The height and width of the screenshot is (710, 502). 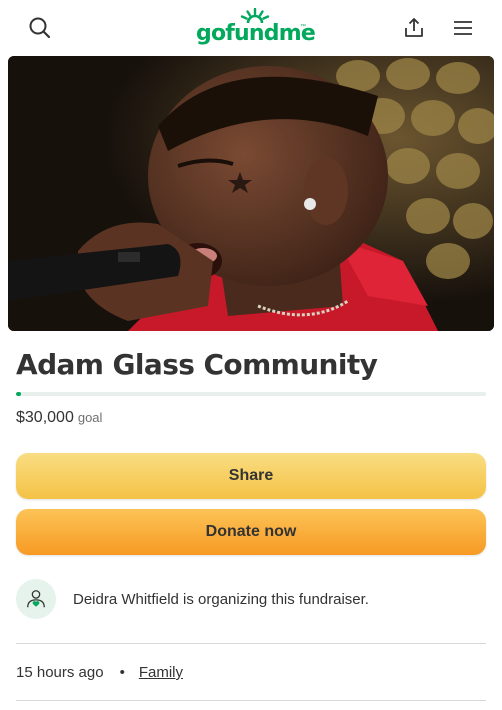 I want to click on search-button, so click(x=40, y=28).